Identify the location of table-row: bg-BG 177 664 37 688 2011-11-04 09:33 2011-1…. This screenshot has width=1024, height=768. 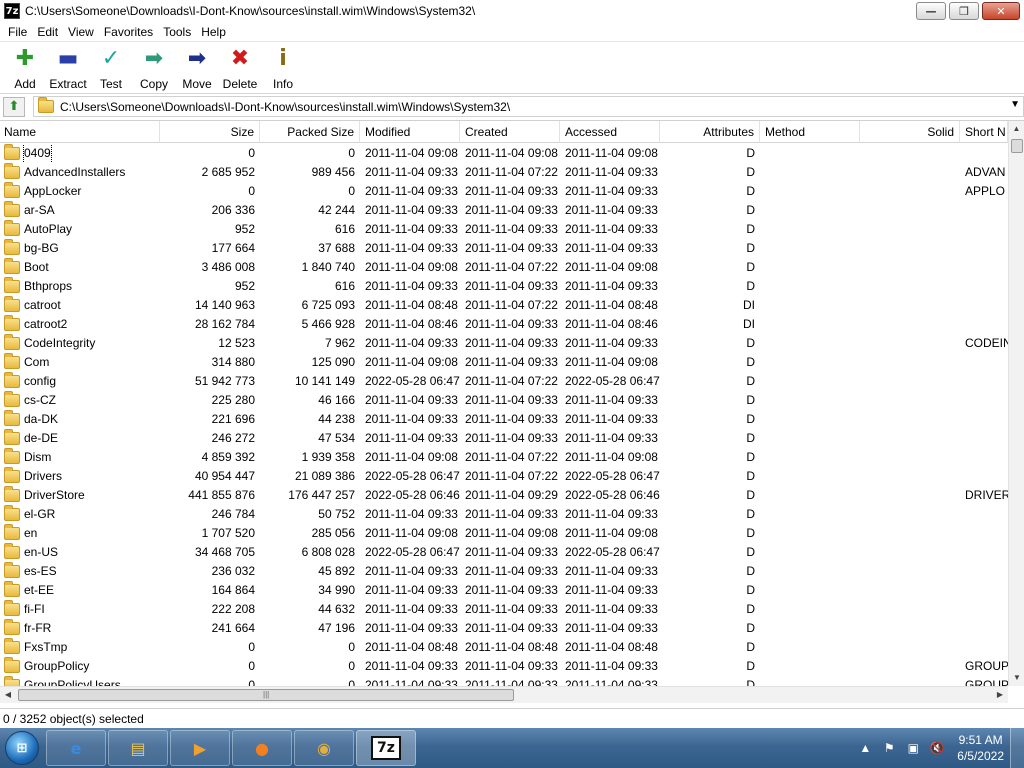
(504, 248).